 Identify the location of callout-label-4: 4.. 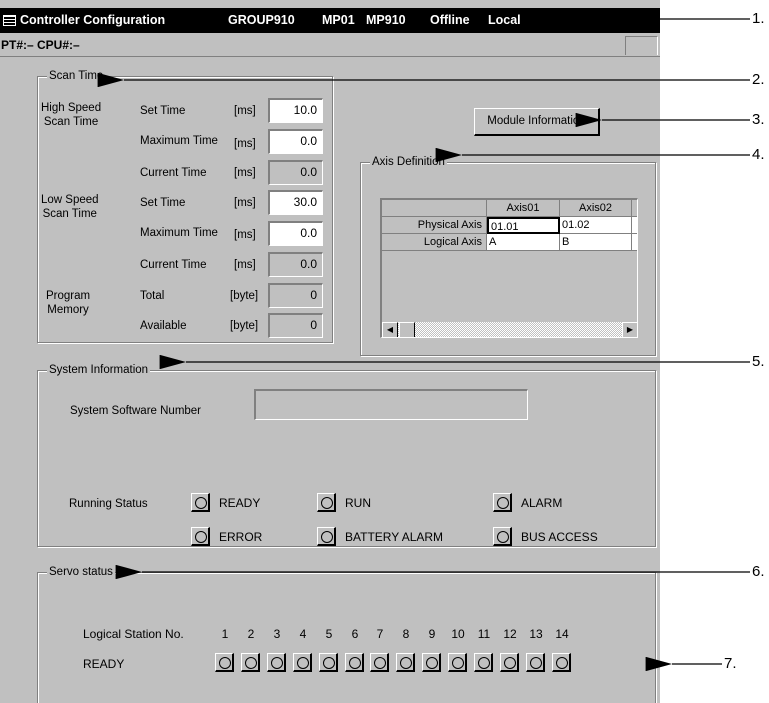
(758, 154).